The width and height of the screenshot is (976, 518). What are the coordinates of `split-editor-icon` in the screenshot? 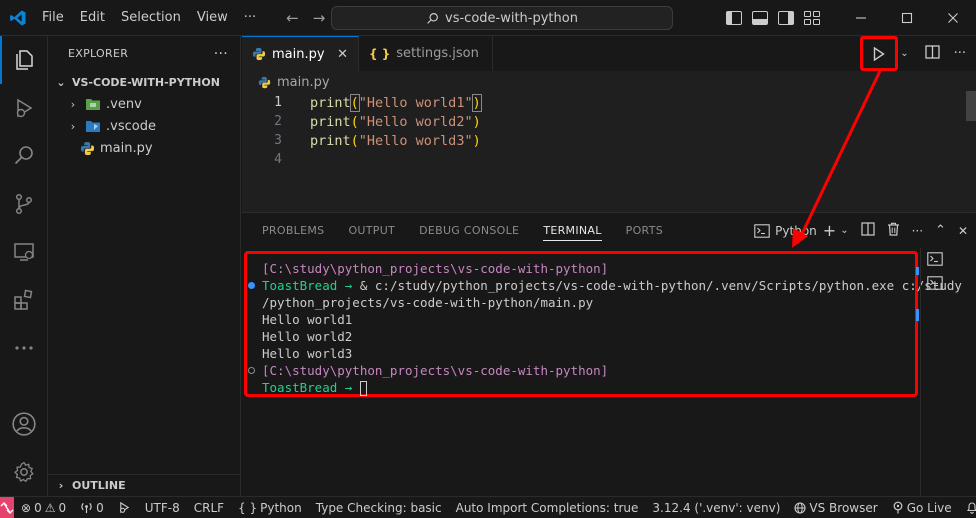 It's located at (932, 53).